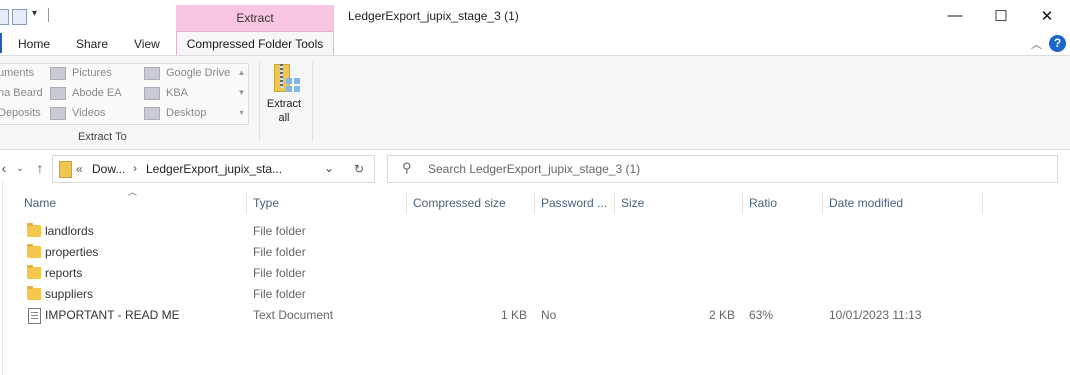 This screenshot has width=1070, height=375. Describe the element at coordinates (132, 203) in the screenshot. I see `column-header-name: Name` at that location.